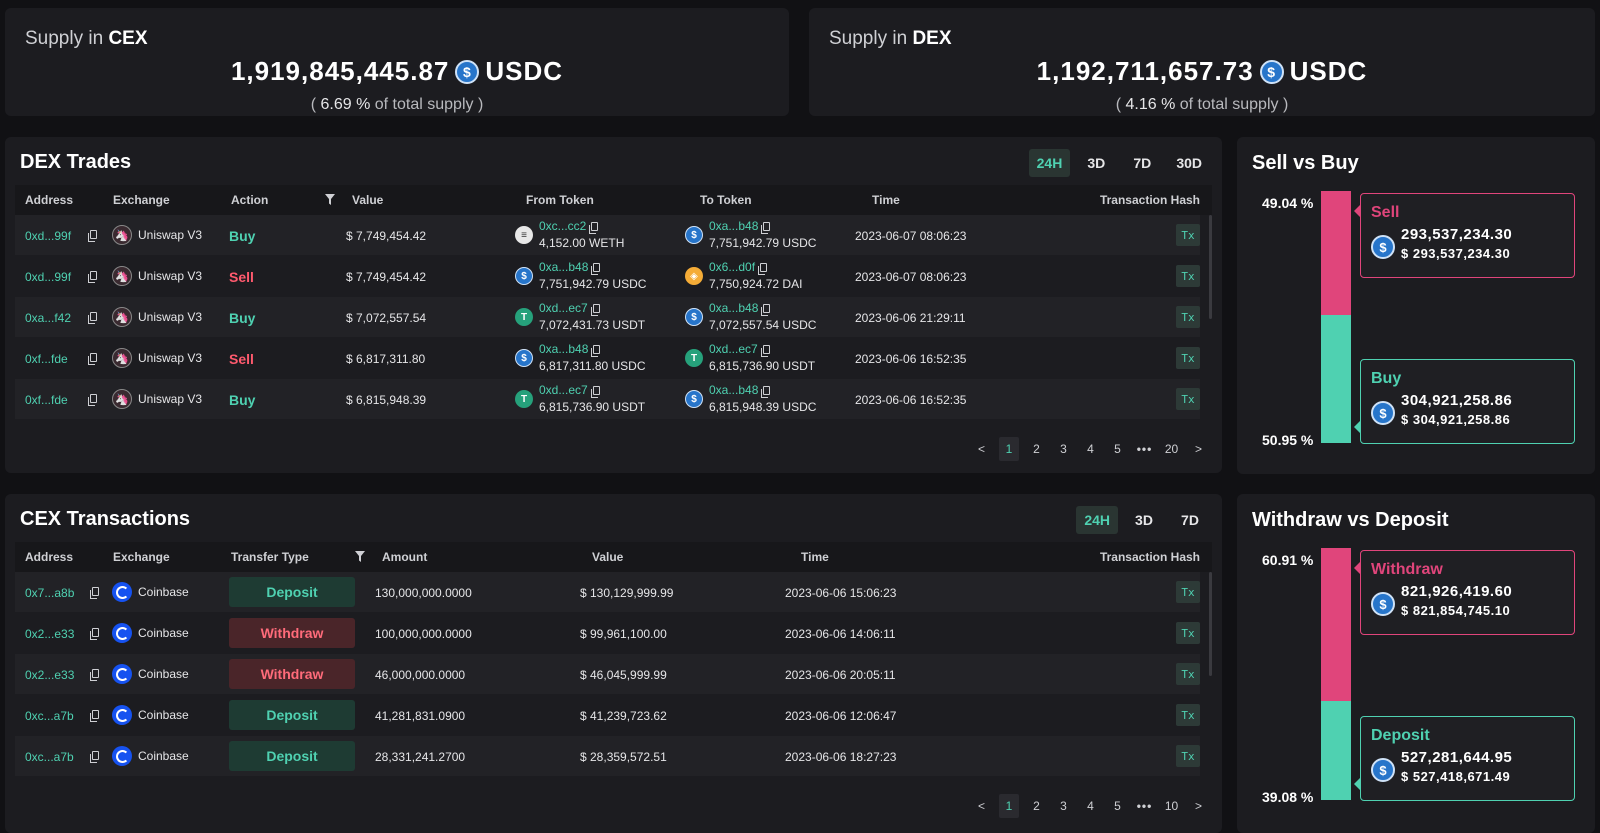 The height and width of the screenshot is (833, 1600). What do you see at coordinates (1189, 163) in the screenshot?
I see `tab-30d: 30D` at bounding box center [1189, 163].